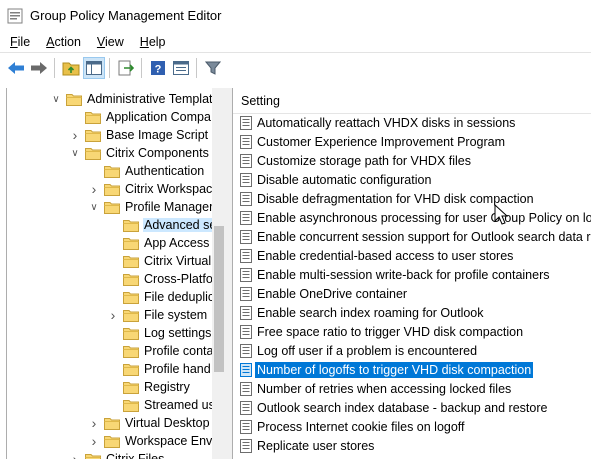 Image resolution: width=591 pixels, height=459 pixels. I want to click on tree-item: File deduplic, so click(161, 297).